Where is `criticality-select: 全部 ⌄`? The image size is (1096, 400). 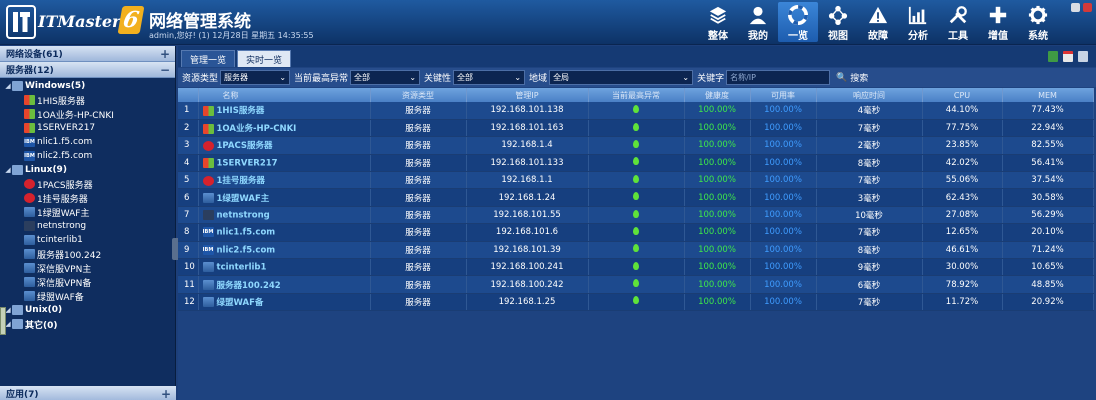
criticality-select: 全部 ⌄ is located at coordinates (489, 77).